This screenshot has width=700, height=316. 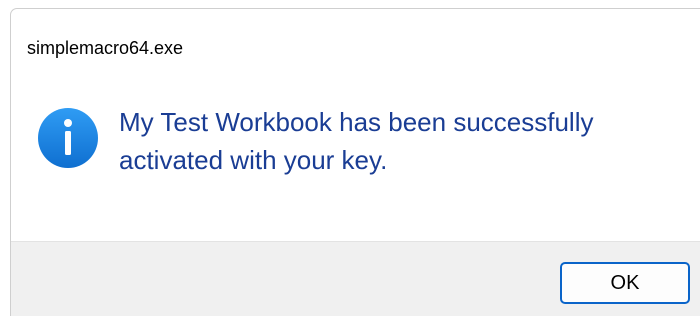 What do you see at coordinates (68, 138) in the screenshot?
I see `info-icon` at bounding box center [68, 138].